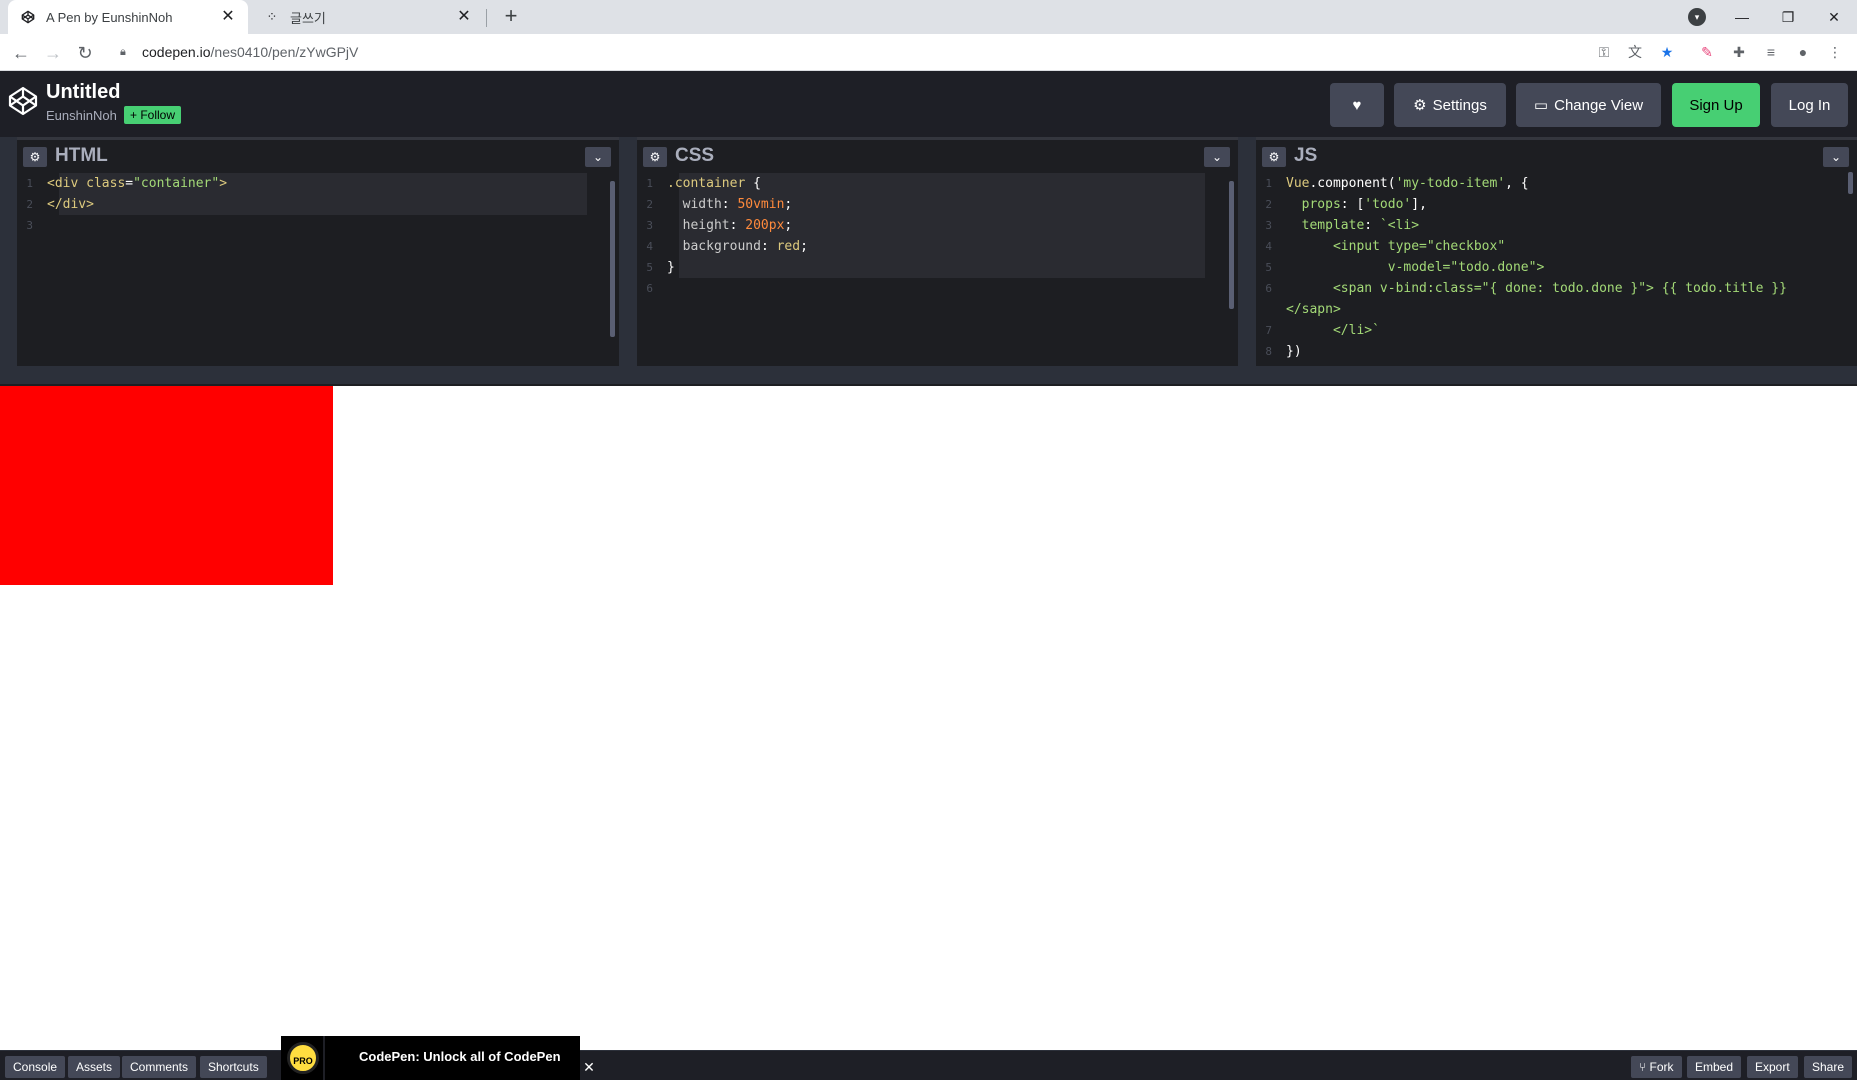 The height and width of the screenshot is (1080, 1857). Describe the element at coordinates (1604, 52) in the screenshot. I see `key-icon: ⚿` at that location.